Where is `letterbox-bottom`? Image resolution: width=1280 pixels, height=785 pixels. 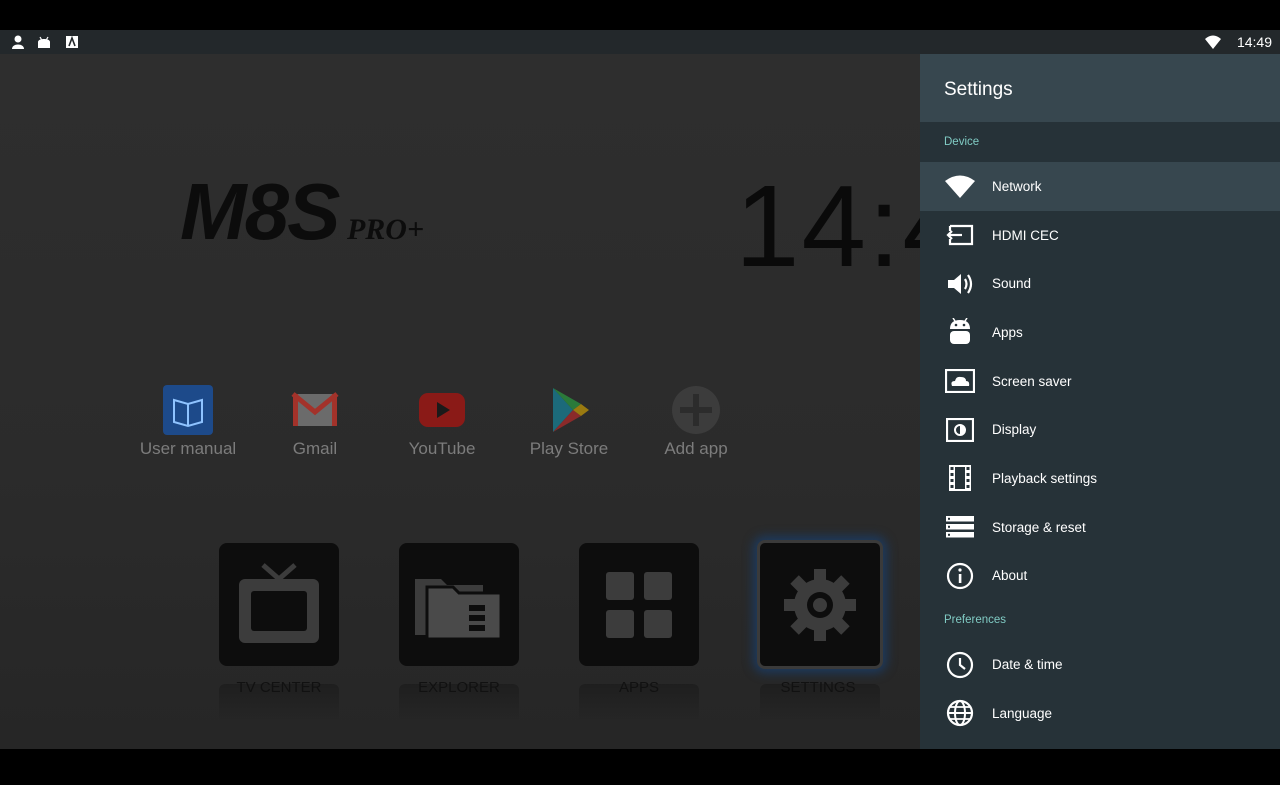
letterbox-bottom is located at coordinates (640, 767).